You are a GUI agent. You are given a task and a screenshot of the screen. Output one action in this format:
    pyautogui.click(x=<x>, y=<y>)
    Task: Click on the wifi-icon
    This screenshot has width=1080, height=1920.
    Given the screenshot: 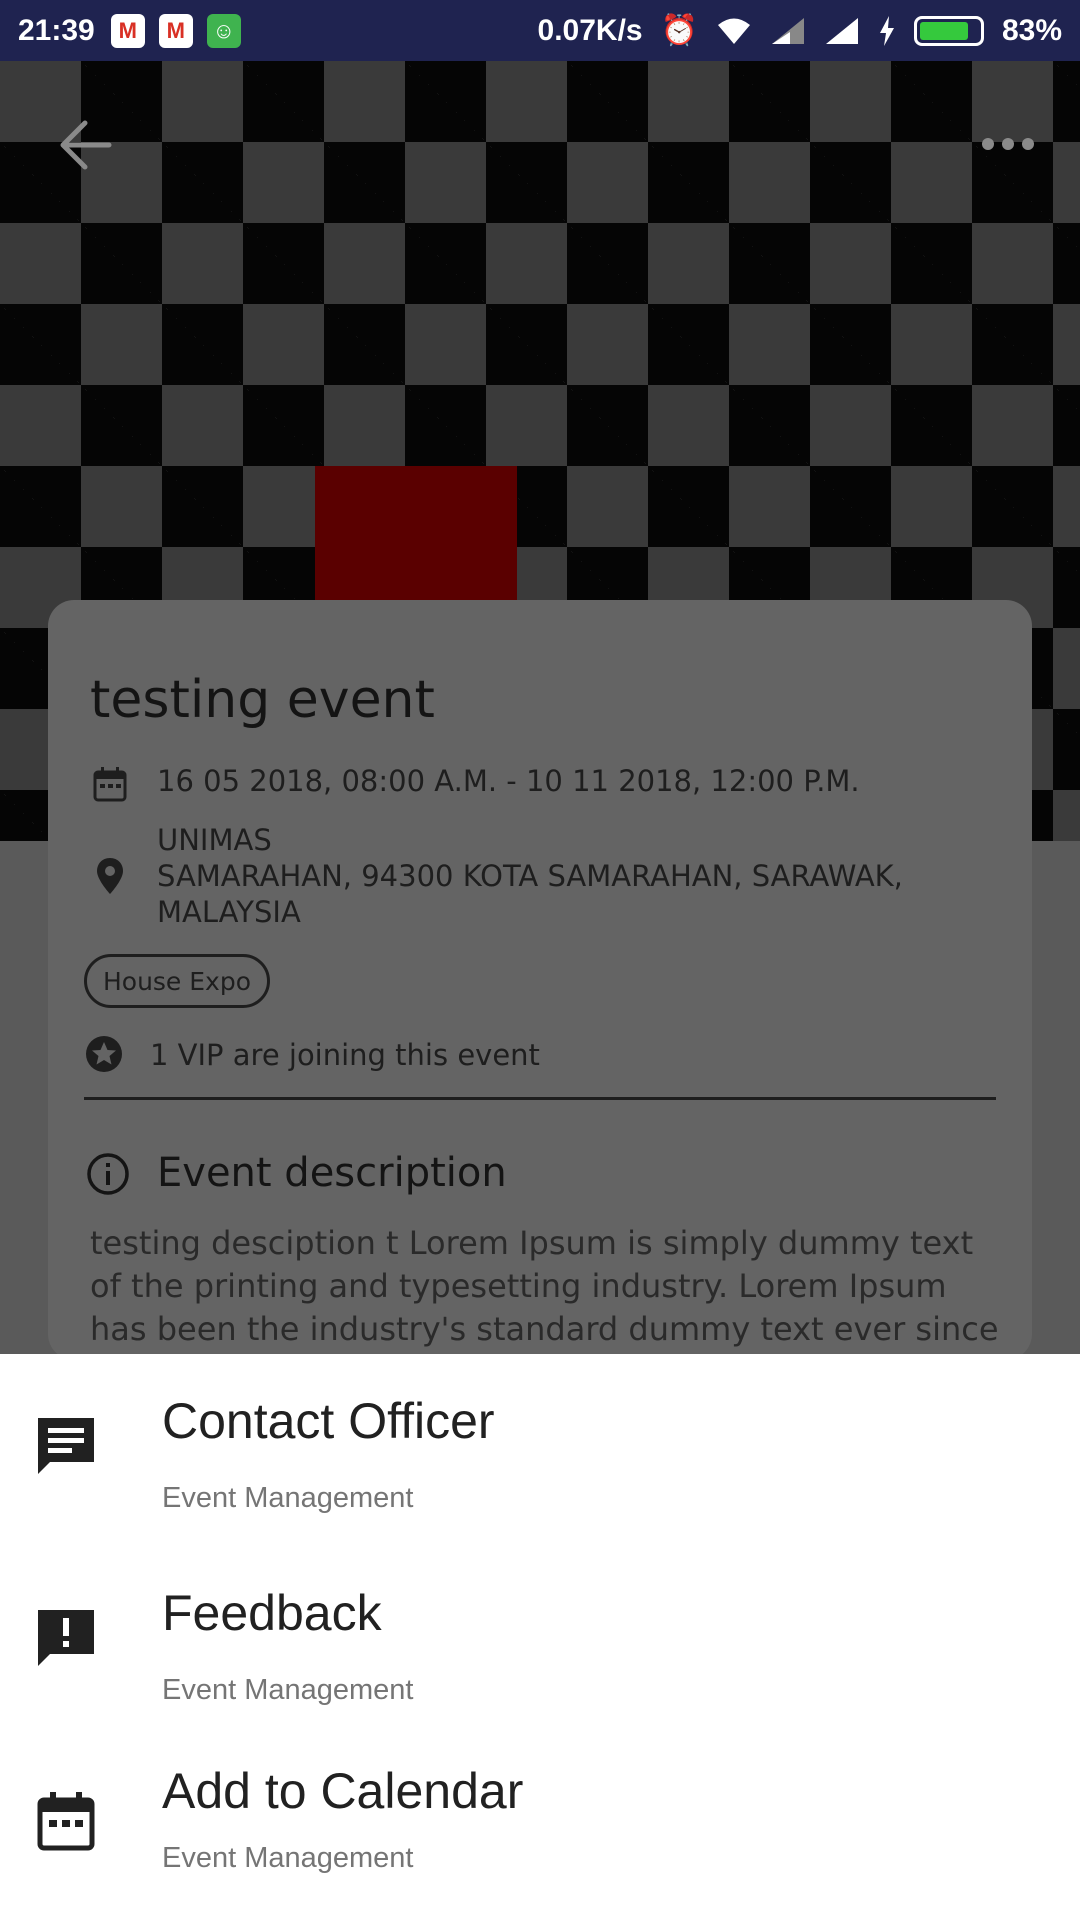 What is the action you would take?
    pyautogui.click(x=733, y=31)
    